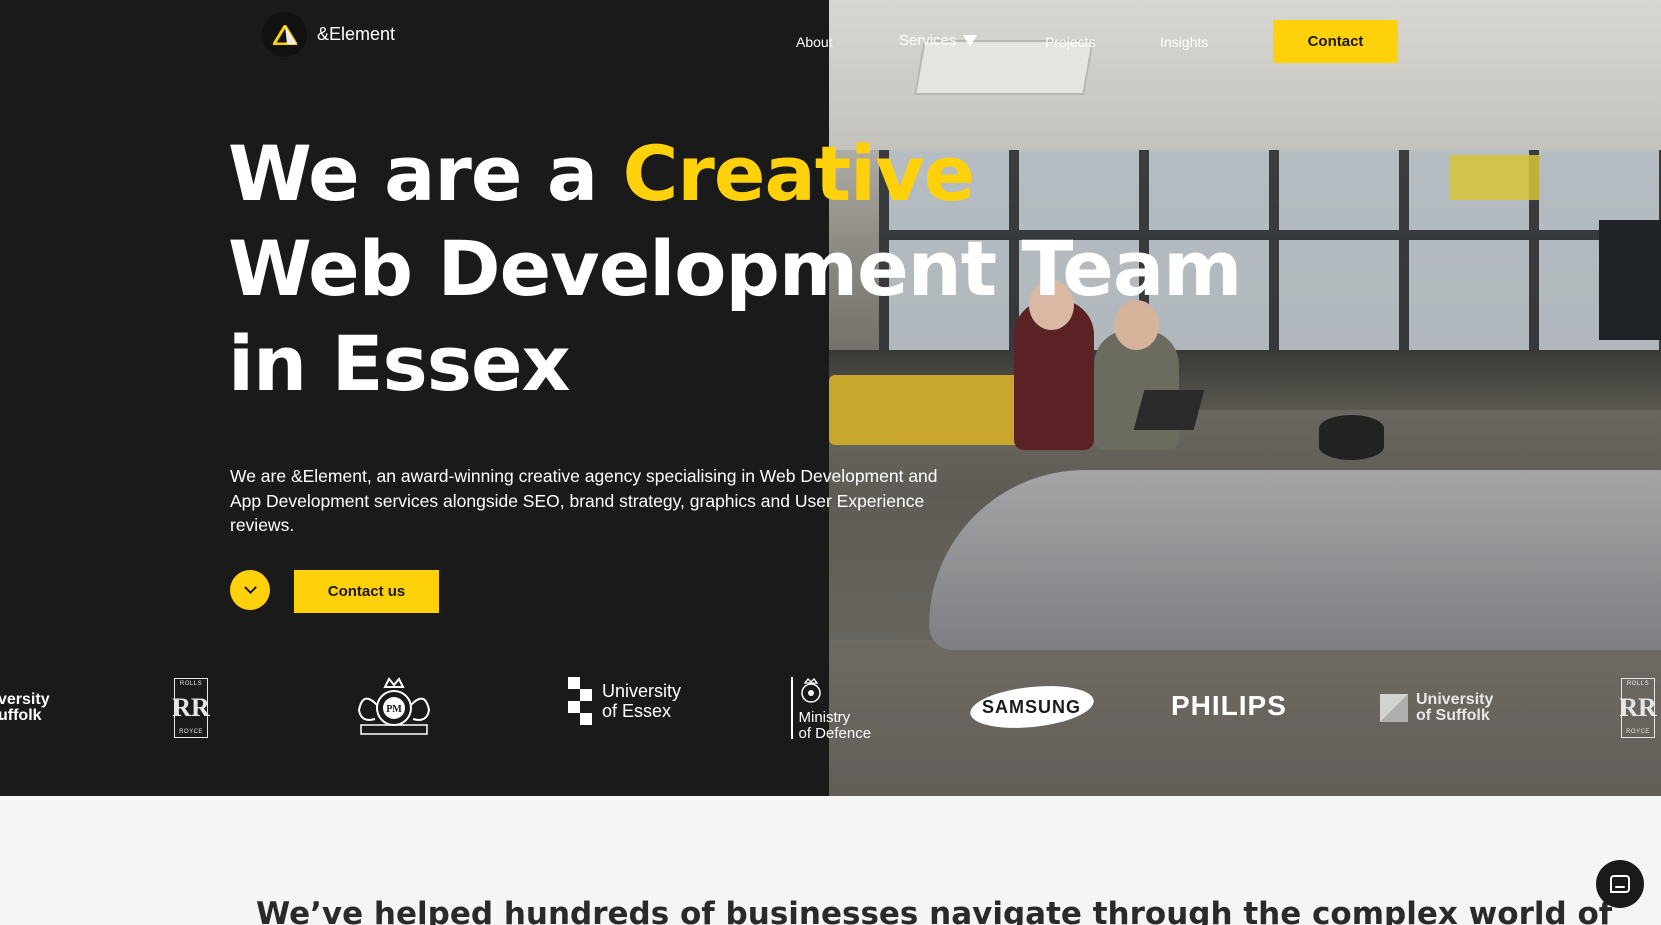 Image resolution: width=1661 pixels, height=925 pixels. I want to click on chat-icon, so click(1620, 884).